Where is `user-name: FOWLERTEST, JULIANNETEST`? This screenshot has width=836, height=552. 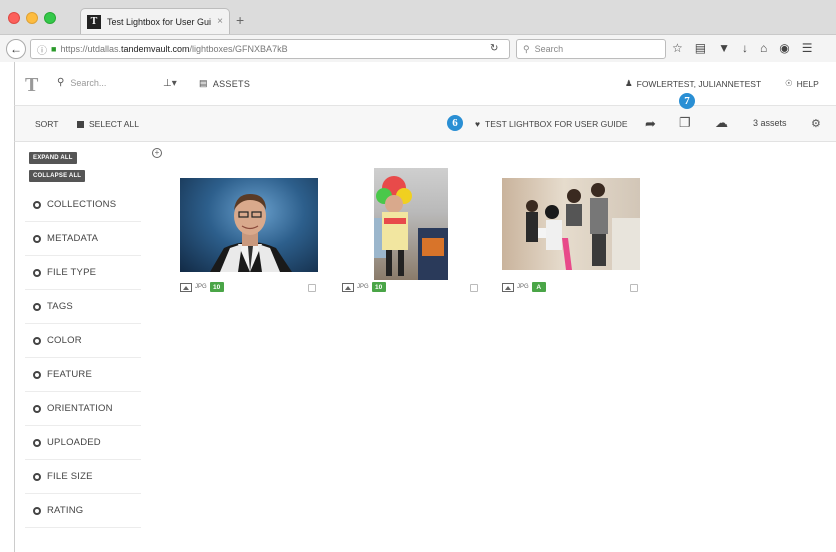
user-name: FOWLERTEST, JULIANNETEST is located at coordinates (699, 83).